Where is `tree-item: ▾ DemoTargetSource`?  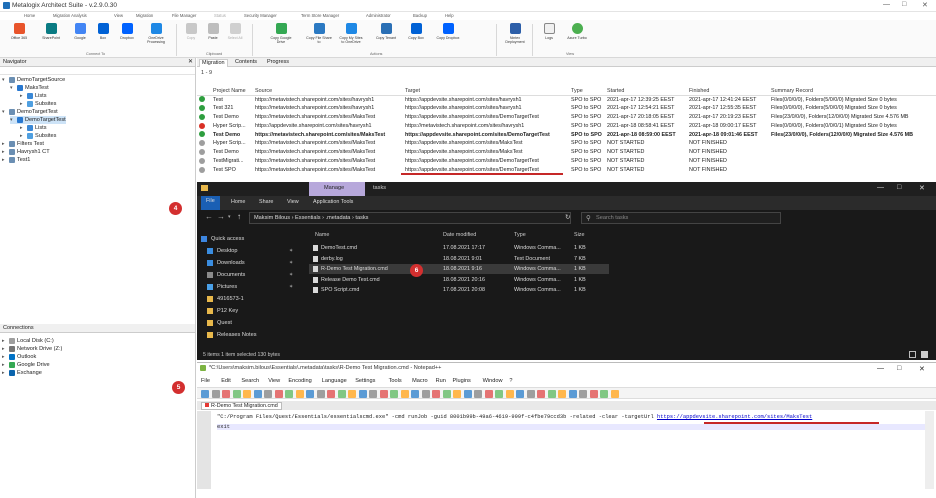
tree-item: ▾ DemoTargetSource is located at coordinates (33, 80).